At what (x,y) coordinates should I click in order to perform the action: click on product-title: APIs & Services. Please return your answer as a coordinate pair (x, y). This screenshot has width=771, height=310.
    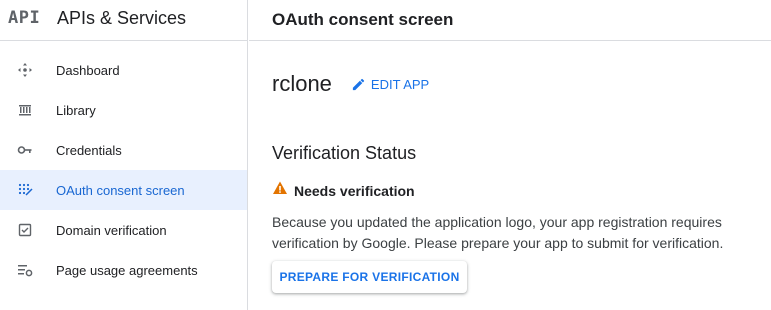
    Looking at the image, I should click on (122, 17).